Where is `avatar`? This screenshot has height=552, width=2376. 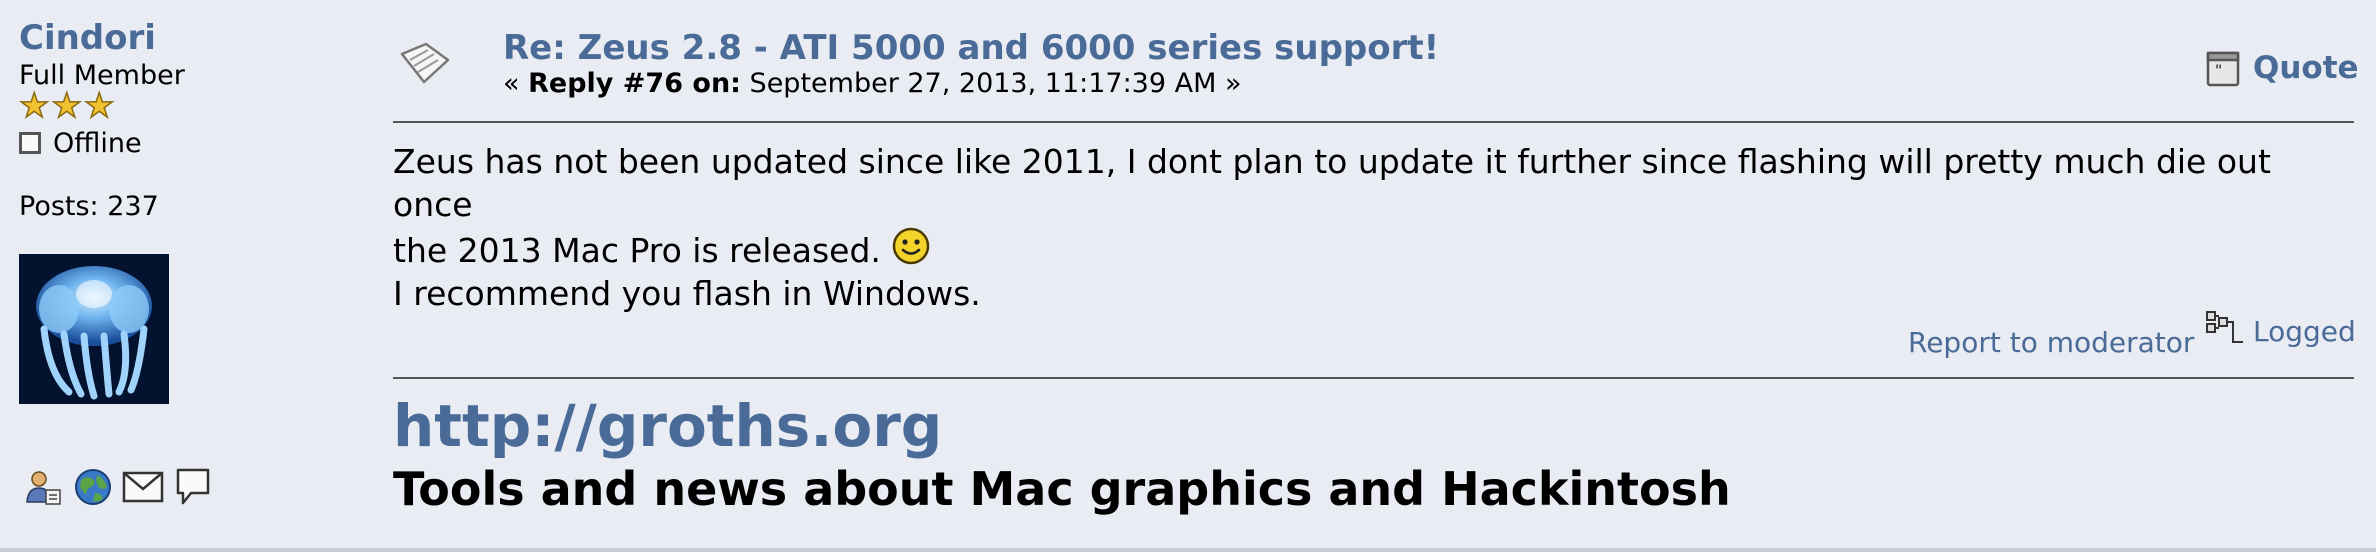 avatar is located at coordinates (94, 329).